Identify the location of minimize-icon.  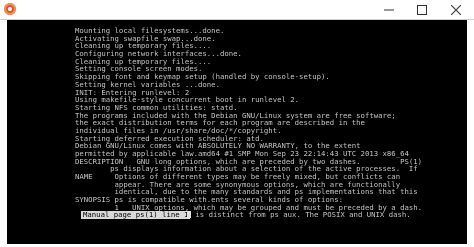
(388, 9).